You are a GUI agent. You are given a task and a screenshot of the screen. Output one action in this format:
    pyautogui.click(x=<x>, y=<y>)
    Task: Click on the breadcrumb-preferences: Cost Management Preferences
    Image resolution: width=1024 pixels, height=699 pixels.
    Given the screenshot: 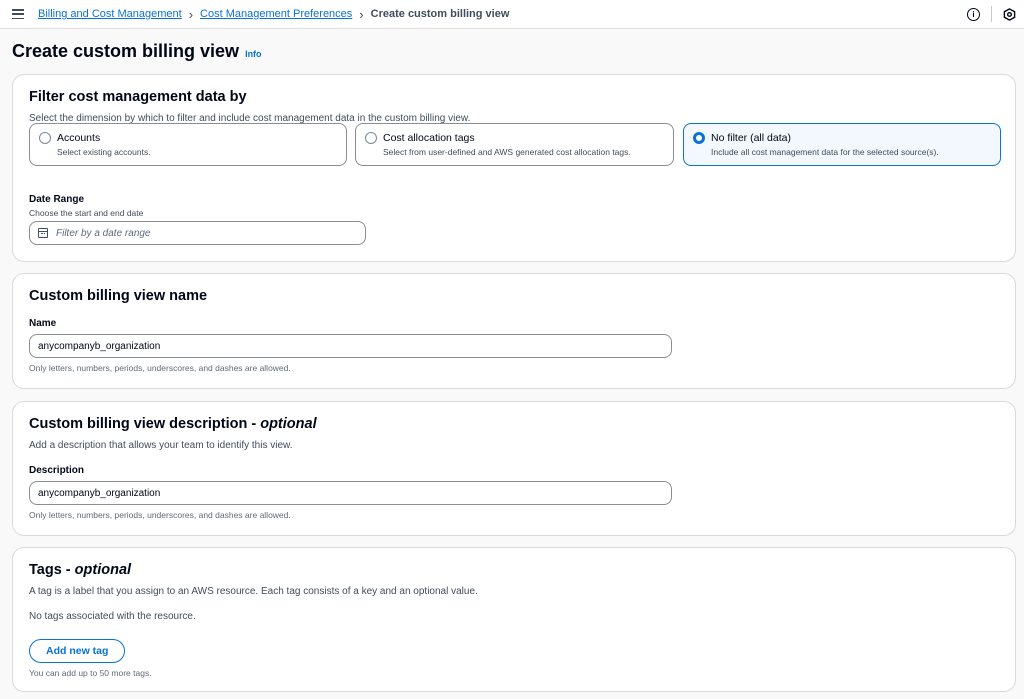 What is the action you would take?
    pyautogui.click(x=276, y=14)
    